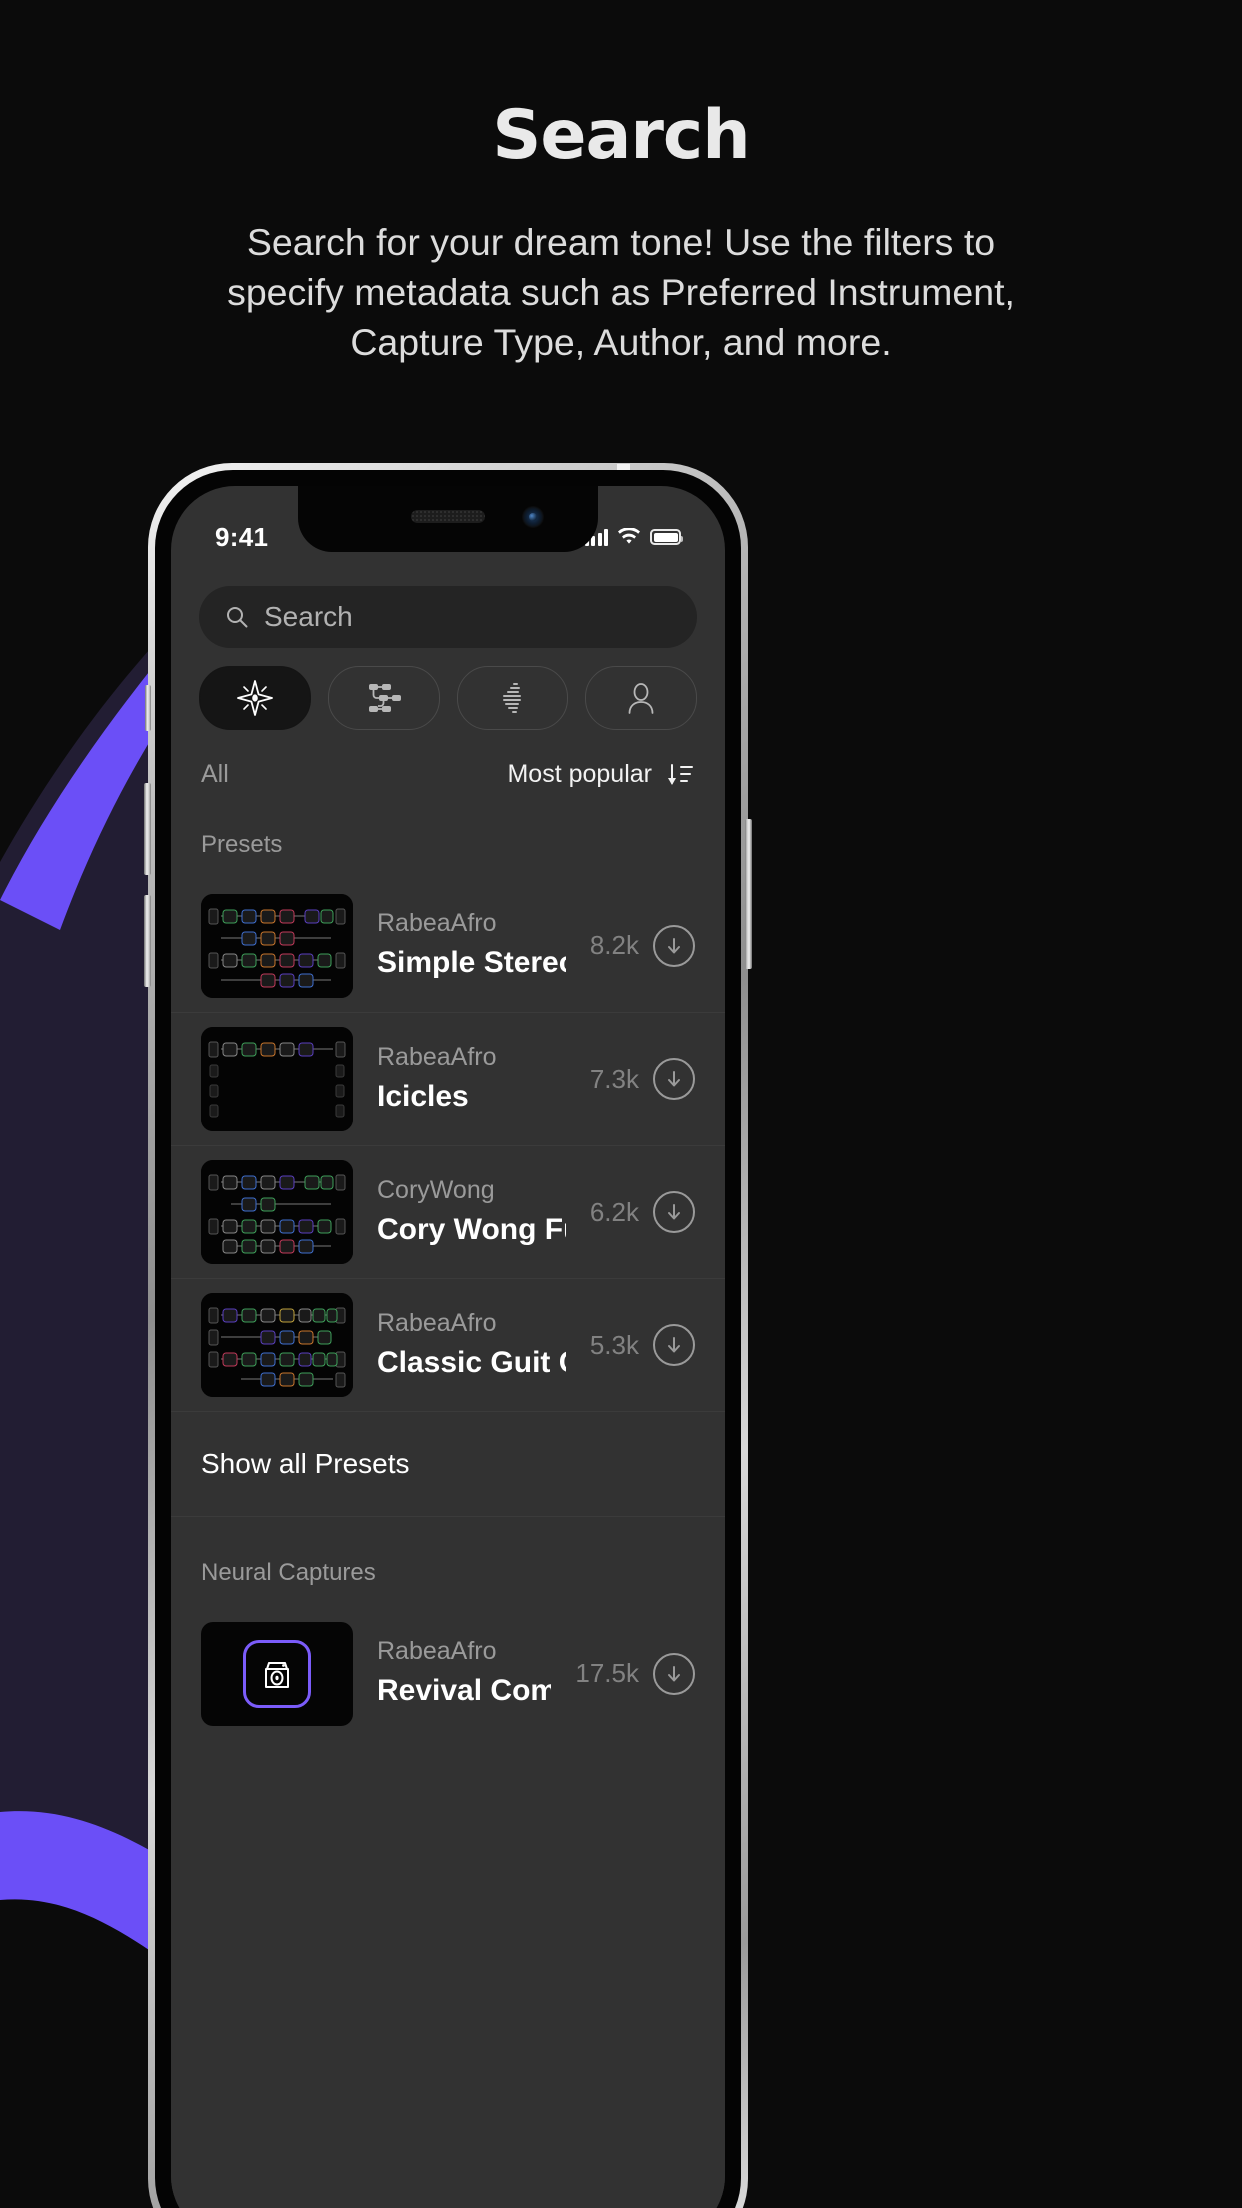 Image resolution: width=1242 pixels, height=2208 pixels. I want to click on preset-actions: 5.3k, so click(642, 1345).